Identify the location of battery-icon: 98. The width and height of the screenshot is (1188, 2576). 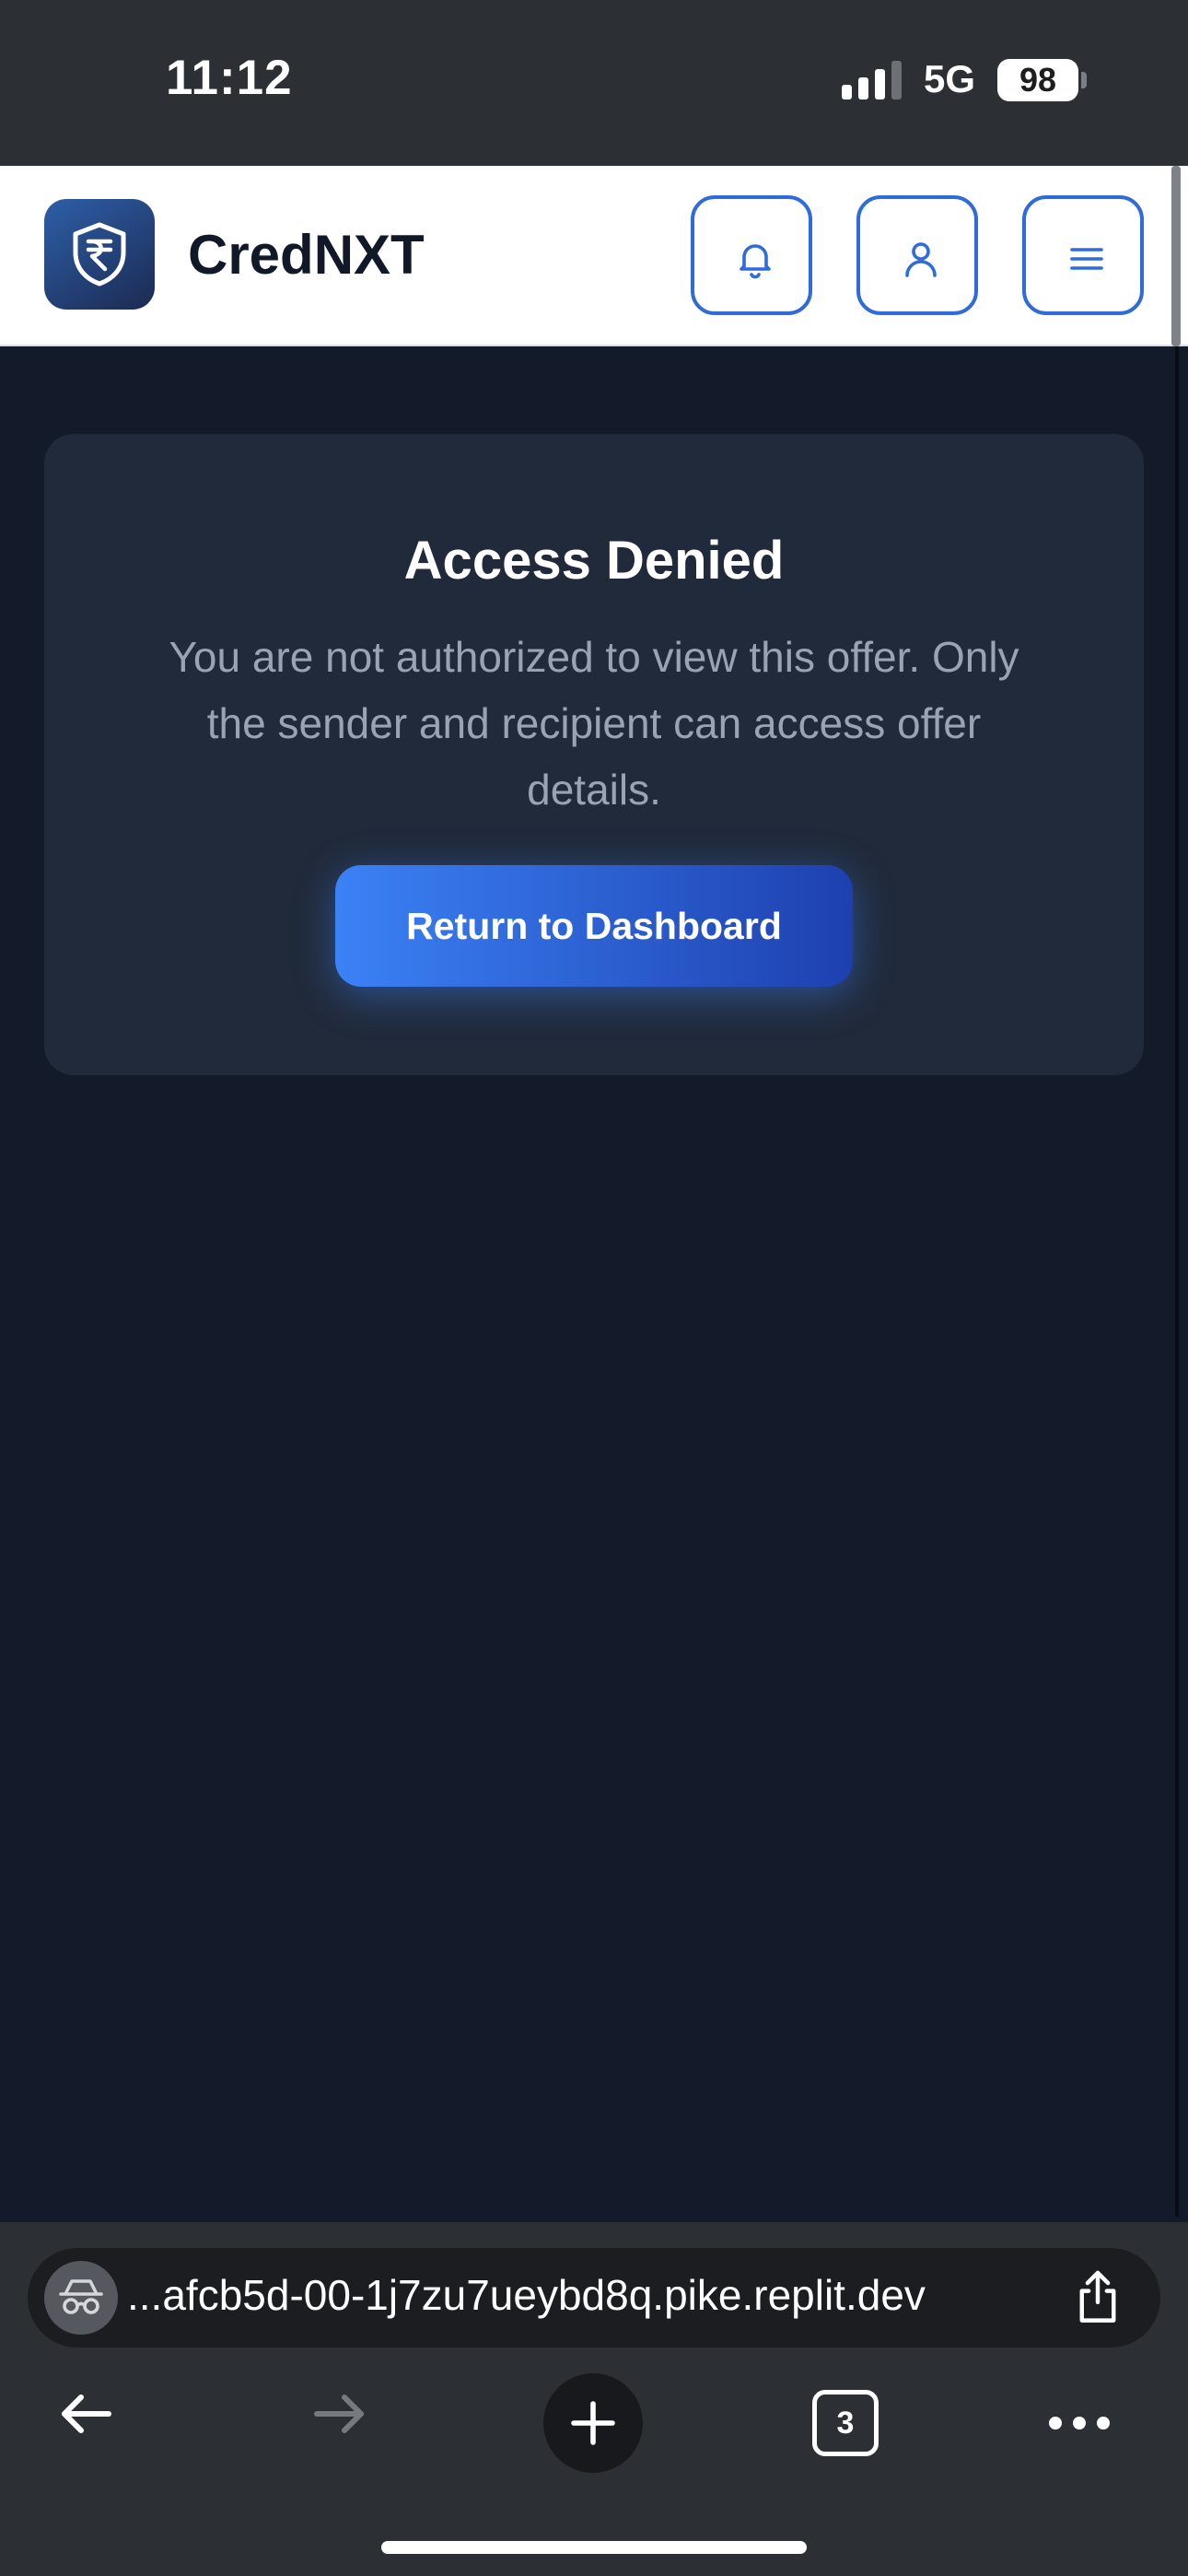
(1037, 80).